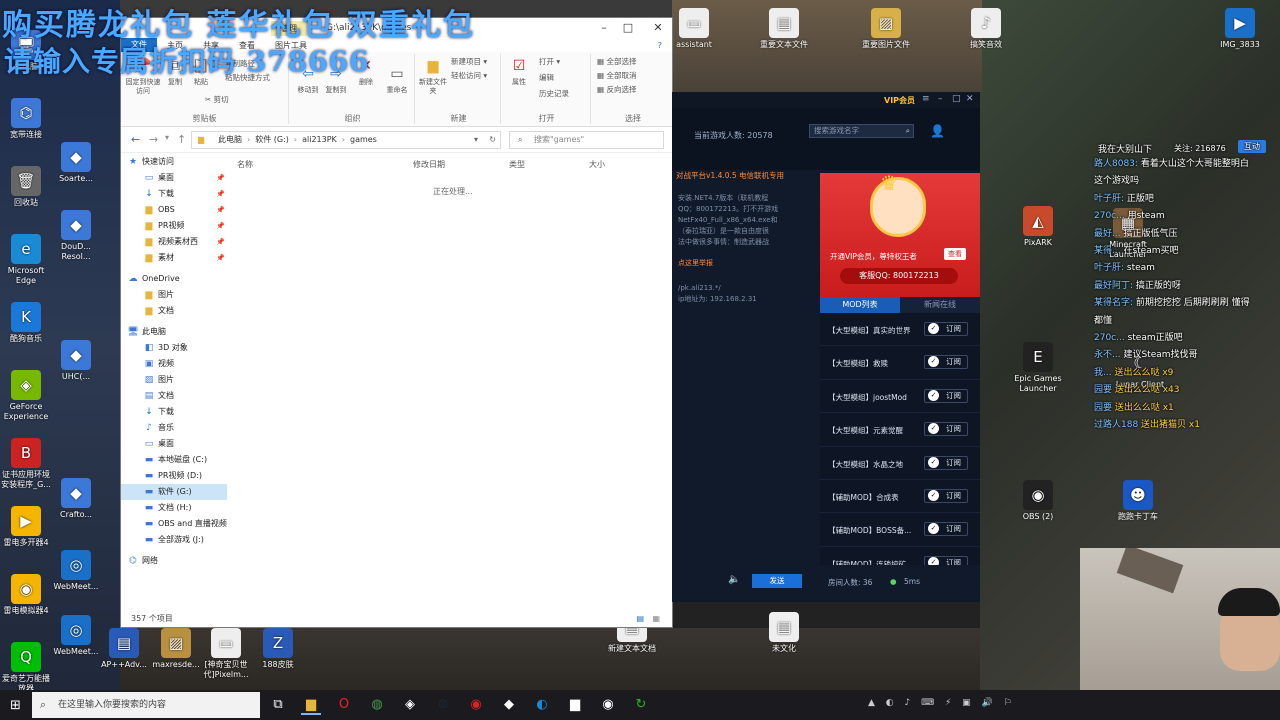  I want to click on game-icon: ◈, so click(410, 705).